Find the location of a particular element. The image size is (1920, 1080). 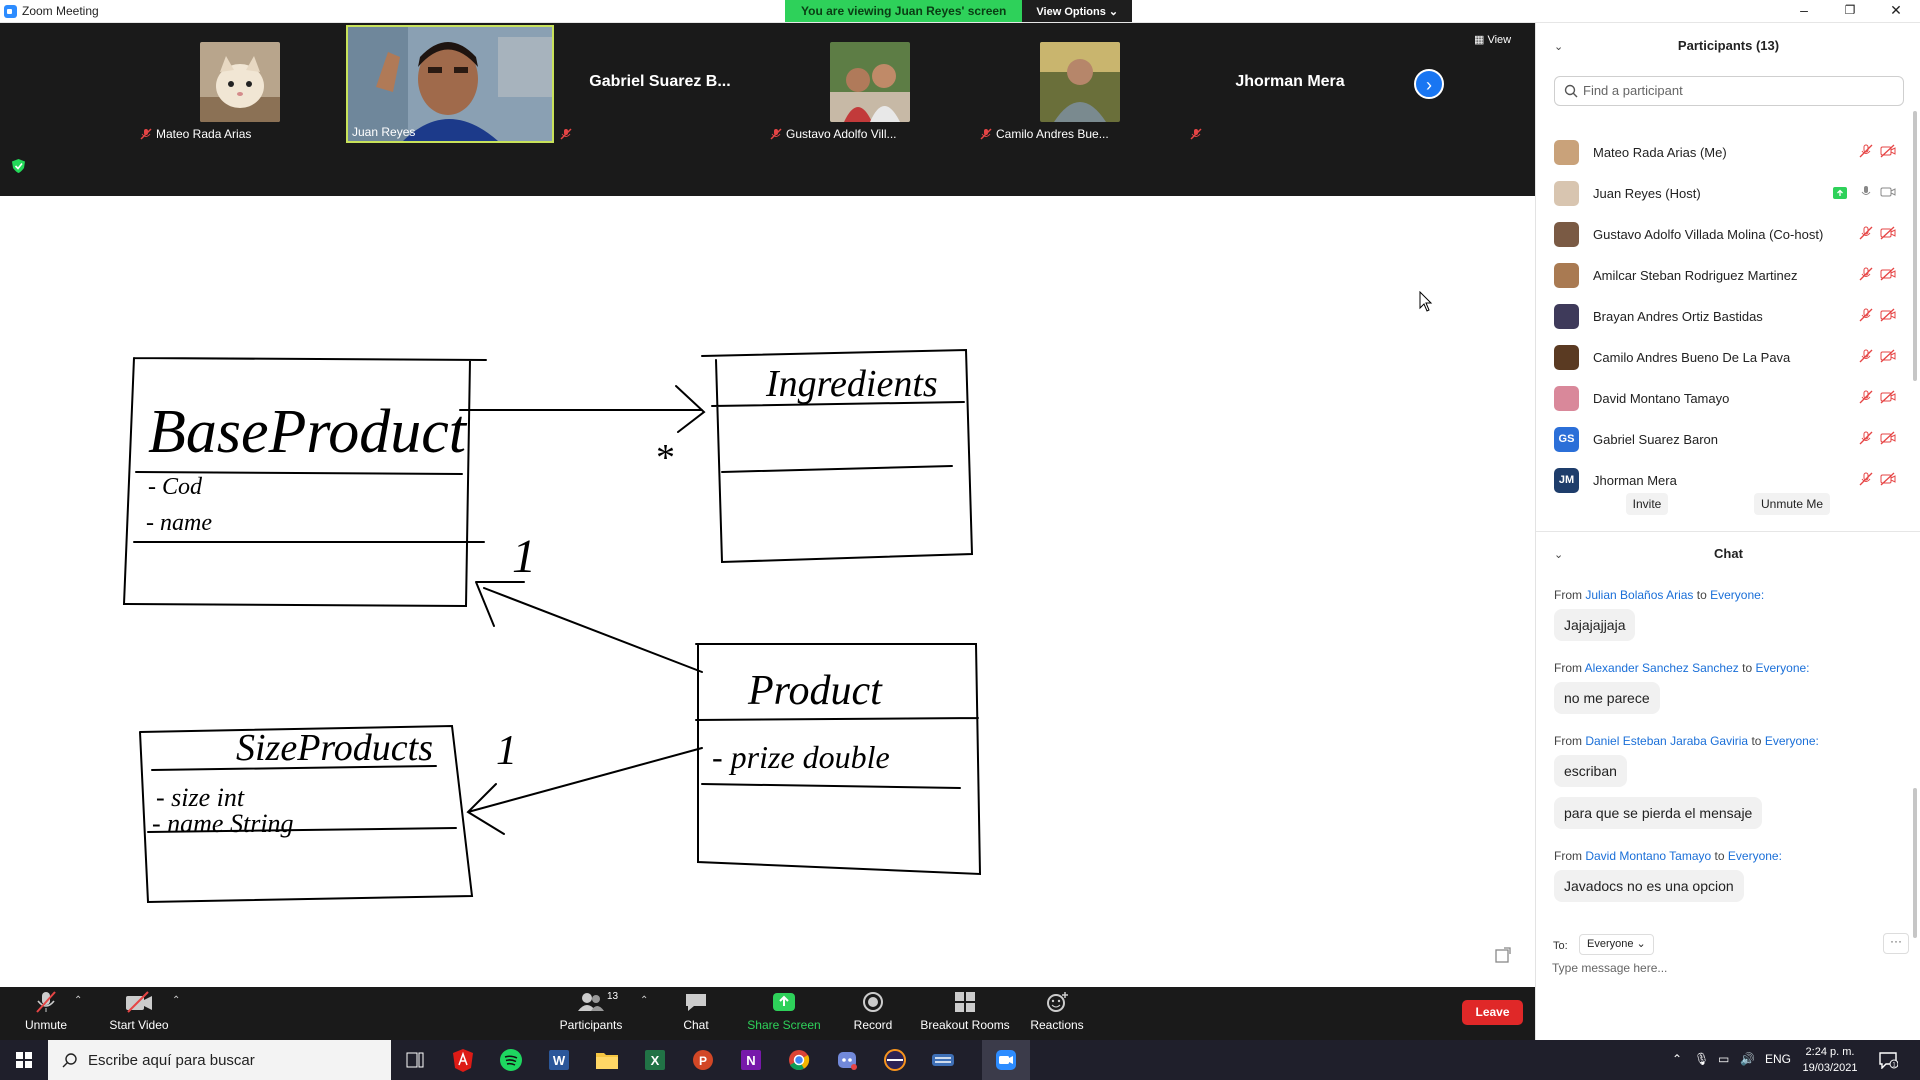

search-icon is located at coordinates (1571, 91).